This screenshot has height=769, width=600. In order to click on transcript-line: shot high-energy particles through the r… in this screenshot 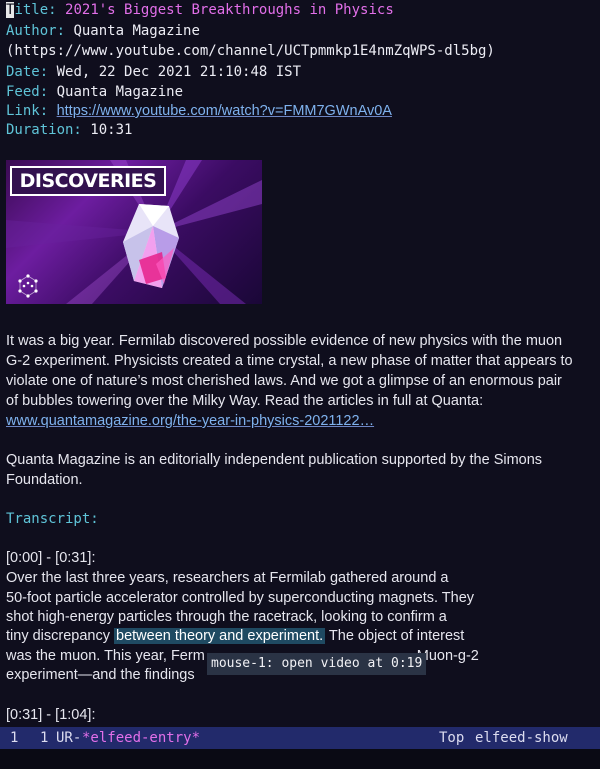, I will do `click(226, 617)`.